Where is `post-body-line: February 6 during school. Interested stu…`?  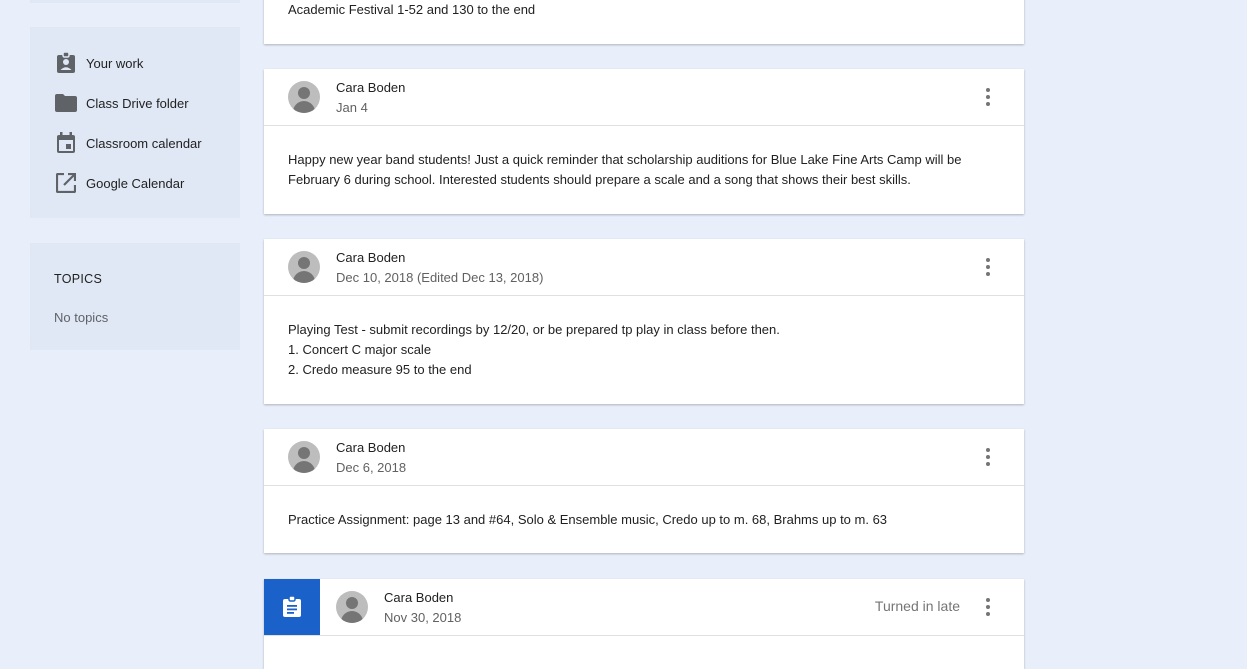 post-body-line: February 6 during school. Interested stu… is located at coordinates (599, 179).